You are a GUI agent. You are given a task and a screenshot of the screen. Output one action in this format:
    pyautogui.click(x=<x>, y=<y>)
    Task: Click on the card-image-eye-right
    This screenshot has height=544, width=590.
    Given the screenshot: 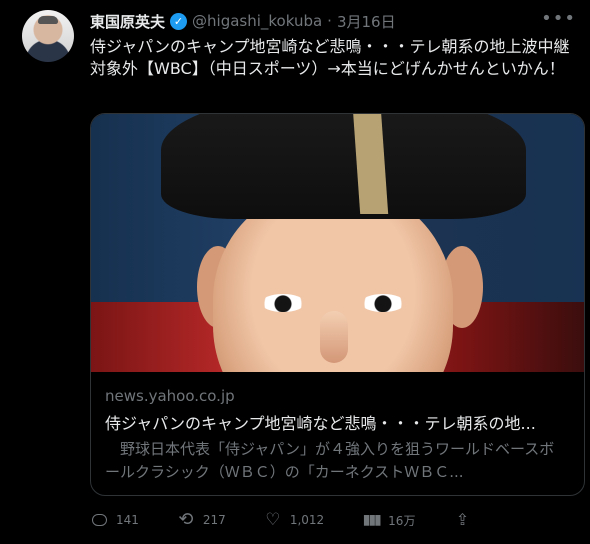 What is the action you would take?
    pyautogui.click(x=383, y=303)
    